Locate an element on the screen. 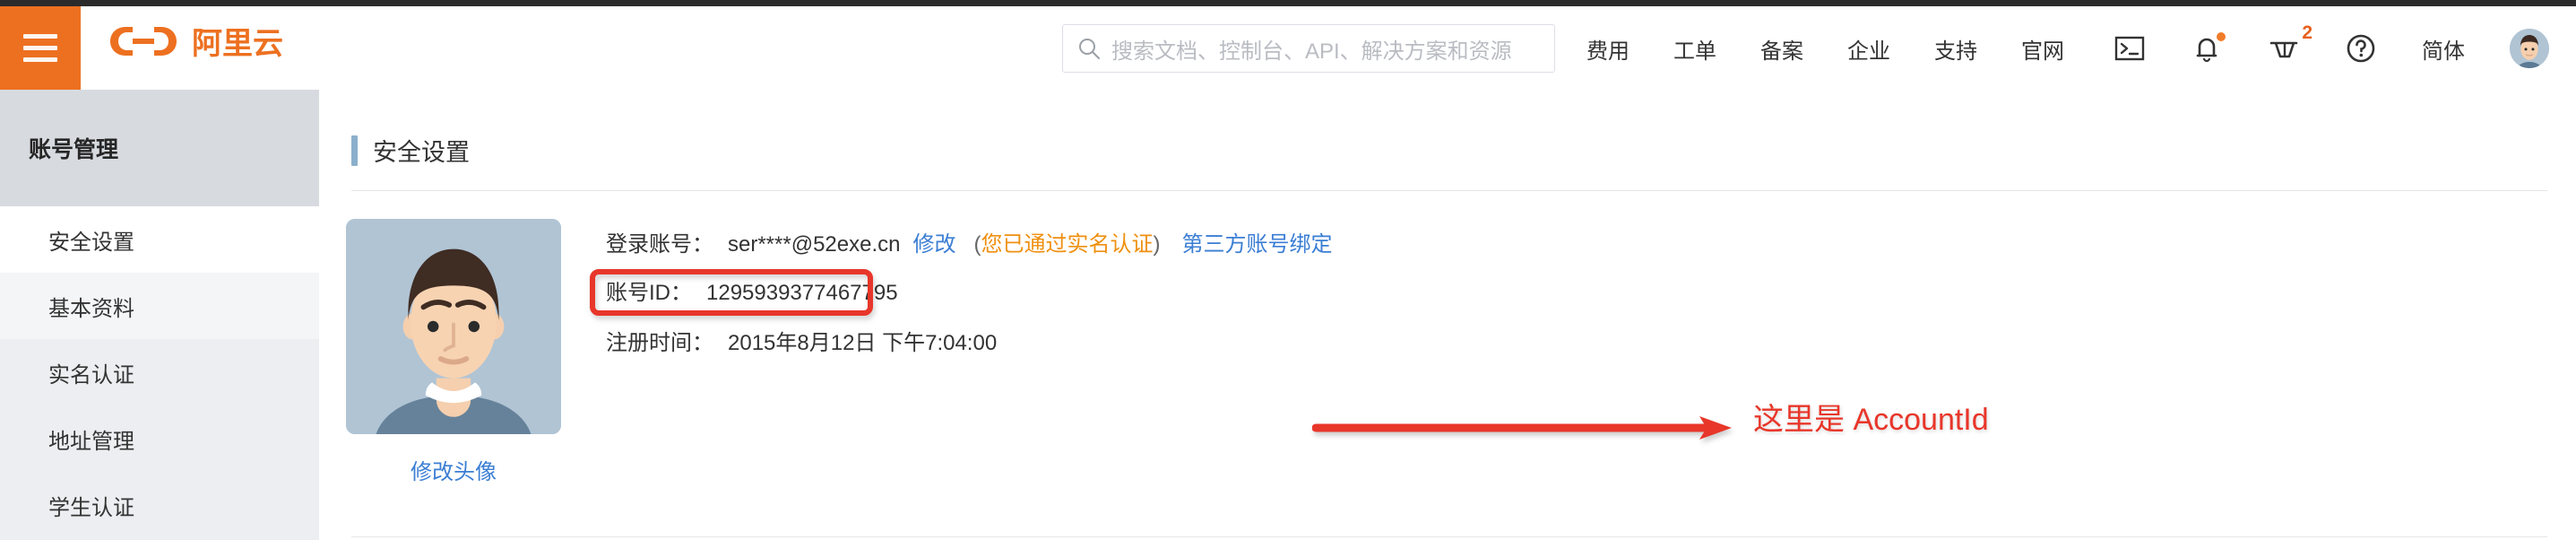 The width and height of the screenshot is (2576, 540). sidebar-item-label: 学生认证 is located at coordinates (91, 508).